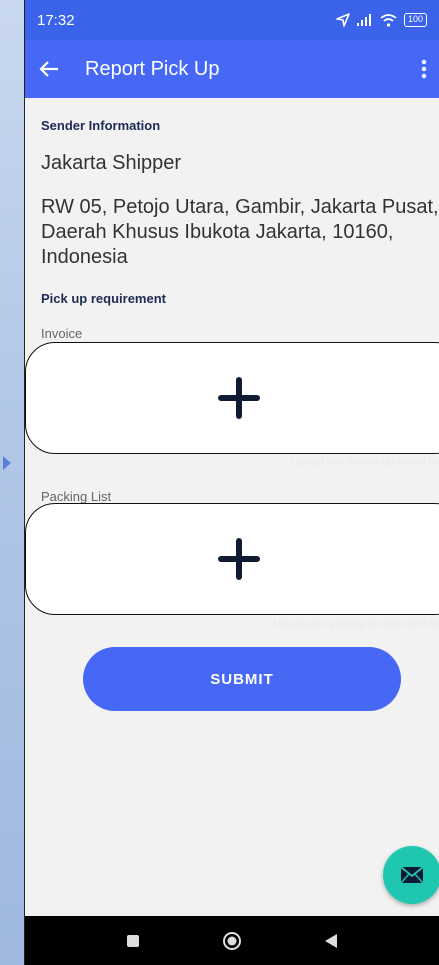 The width and height of the screenshot is (439, 965). I want to click on more-vert-icon, so click(424, 69).